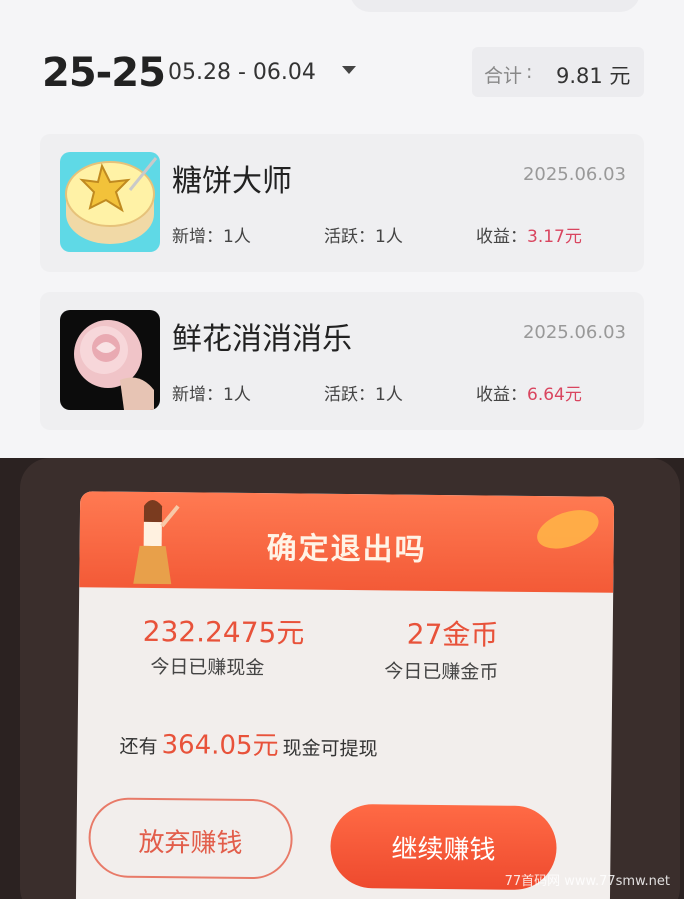 The image size is (684, 899). I want to click on earnings-value: 3.17元, so click(554, 237).